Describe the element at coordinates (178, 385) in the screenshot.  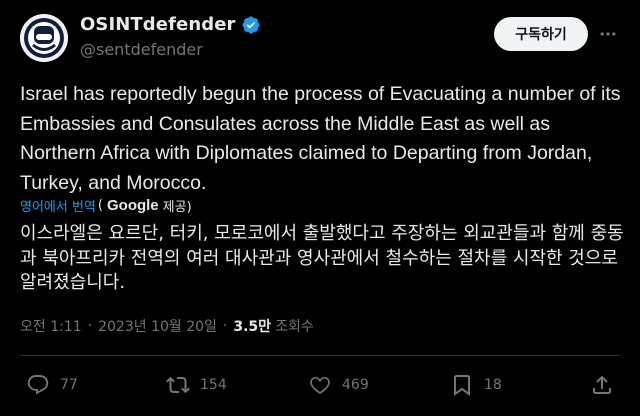
I see `repost-icon` at that location.